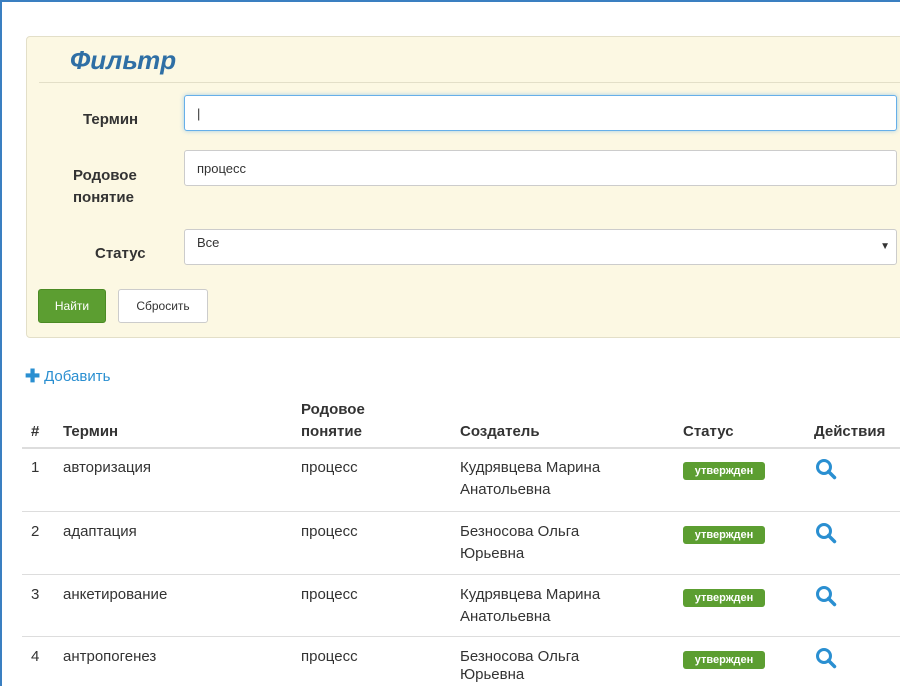  Describe the element at coordinates (100, 531) in the screenshot. I see `row-term: адаптация` at that location.